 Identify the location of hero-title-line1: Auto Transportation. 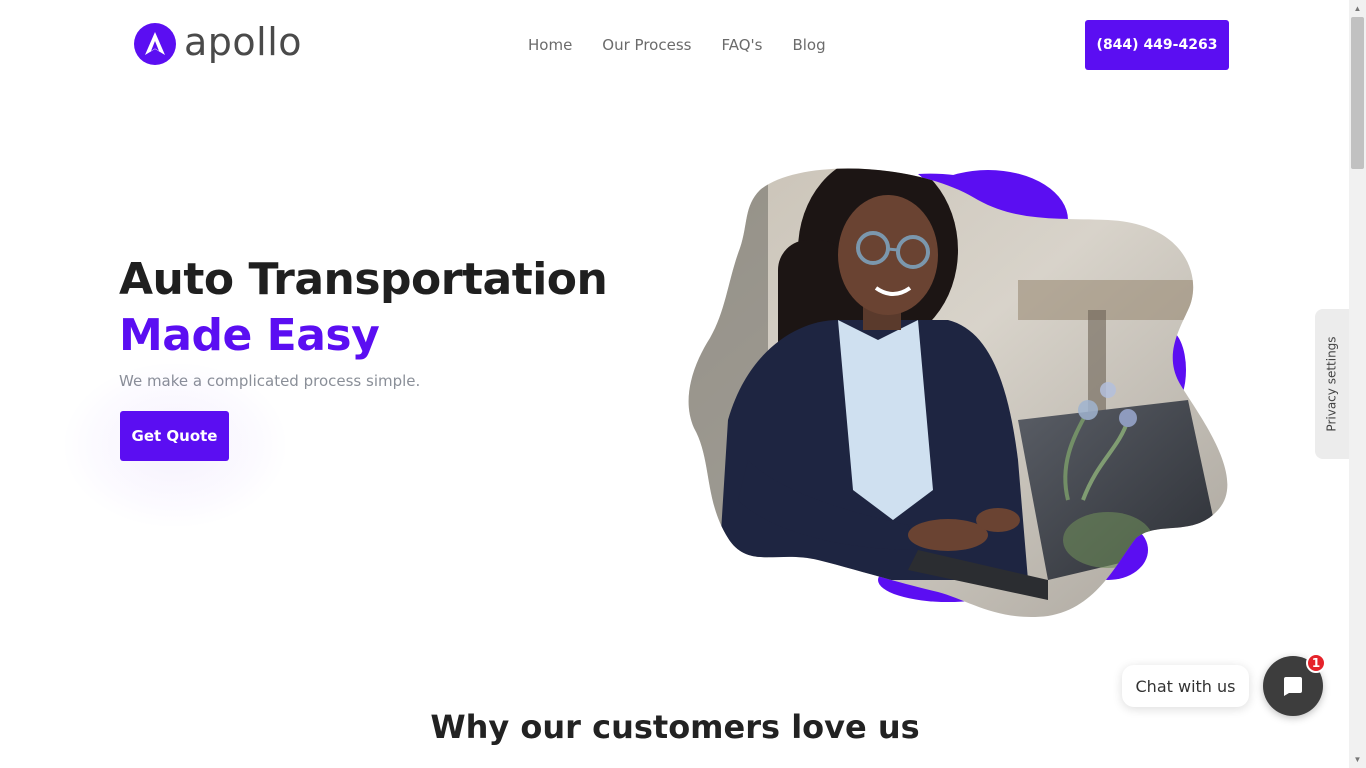
(363, 279).